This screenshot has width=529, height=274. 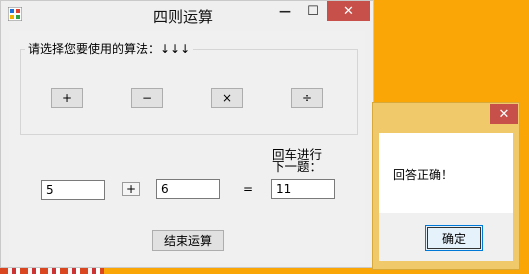 I want to click on window-title: 四则运算, so click(x=183, y=17).